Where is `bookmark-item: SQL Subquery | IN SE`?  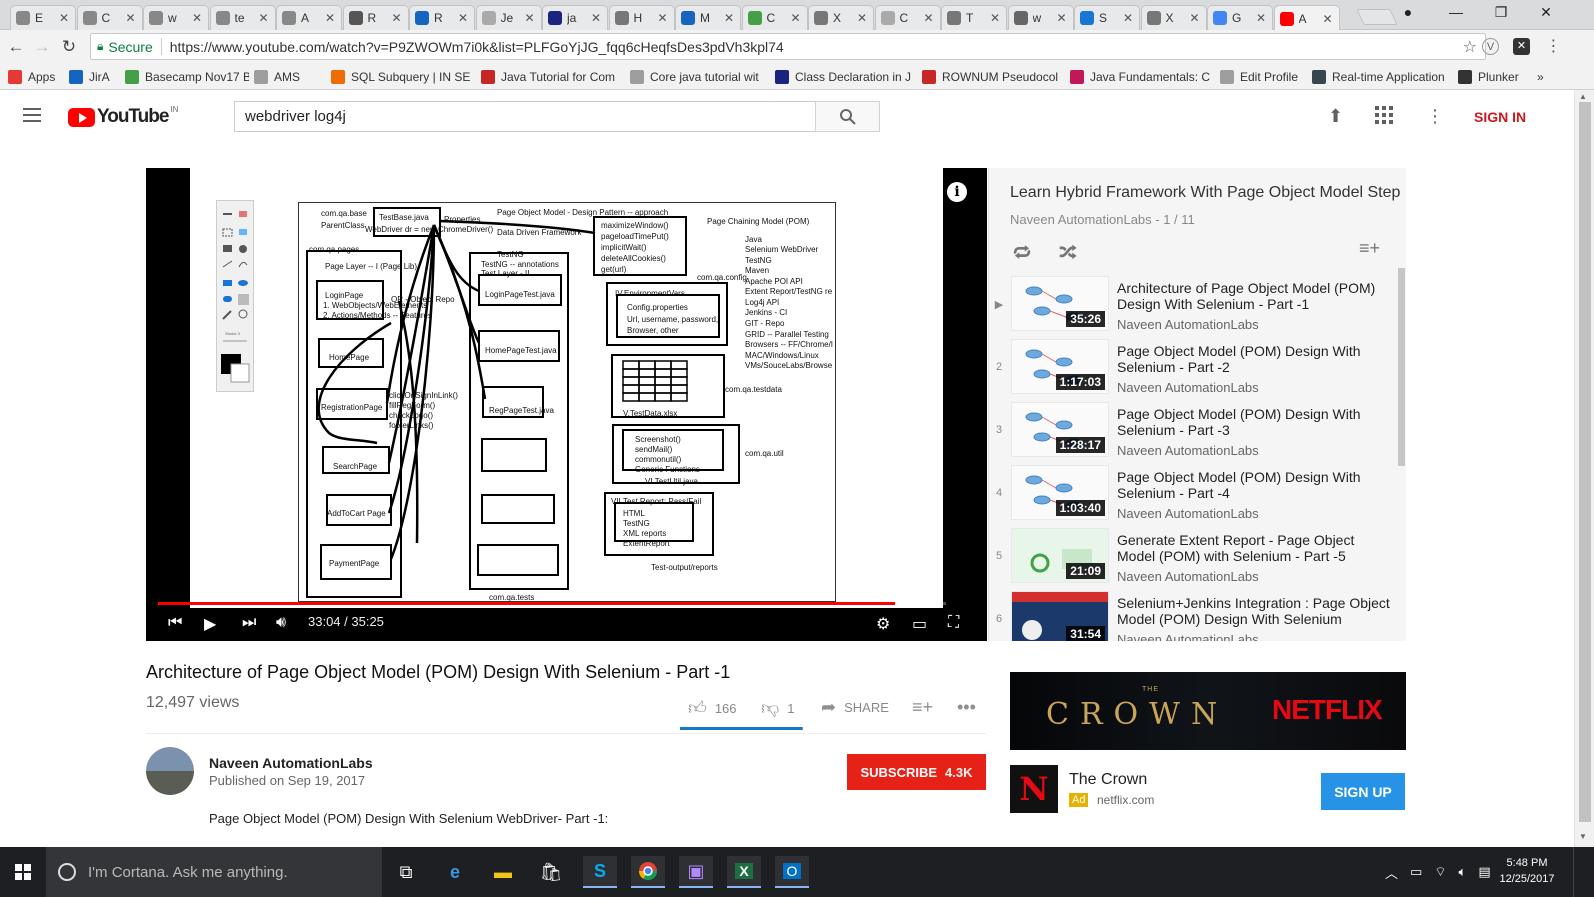 bookmark-item: SQL Subquery | IN SE is located at coordinates (403, 77).